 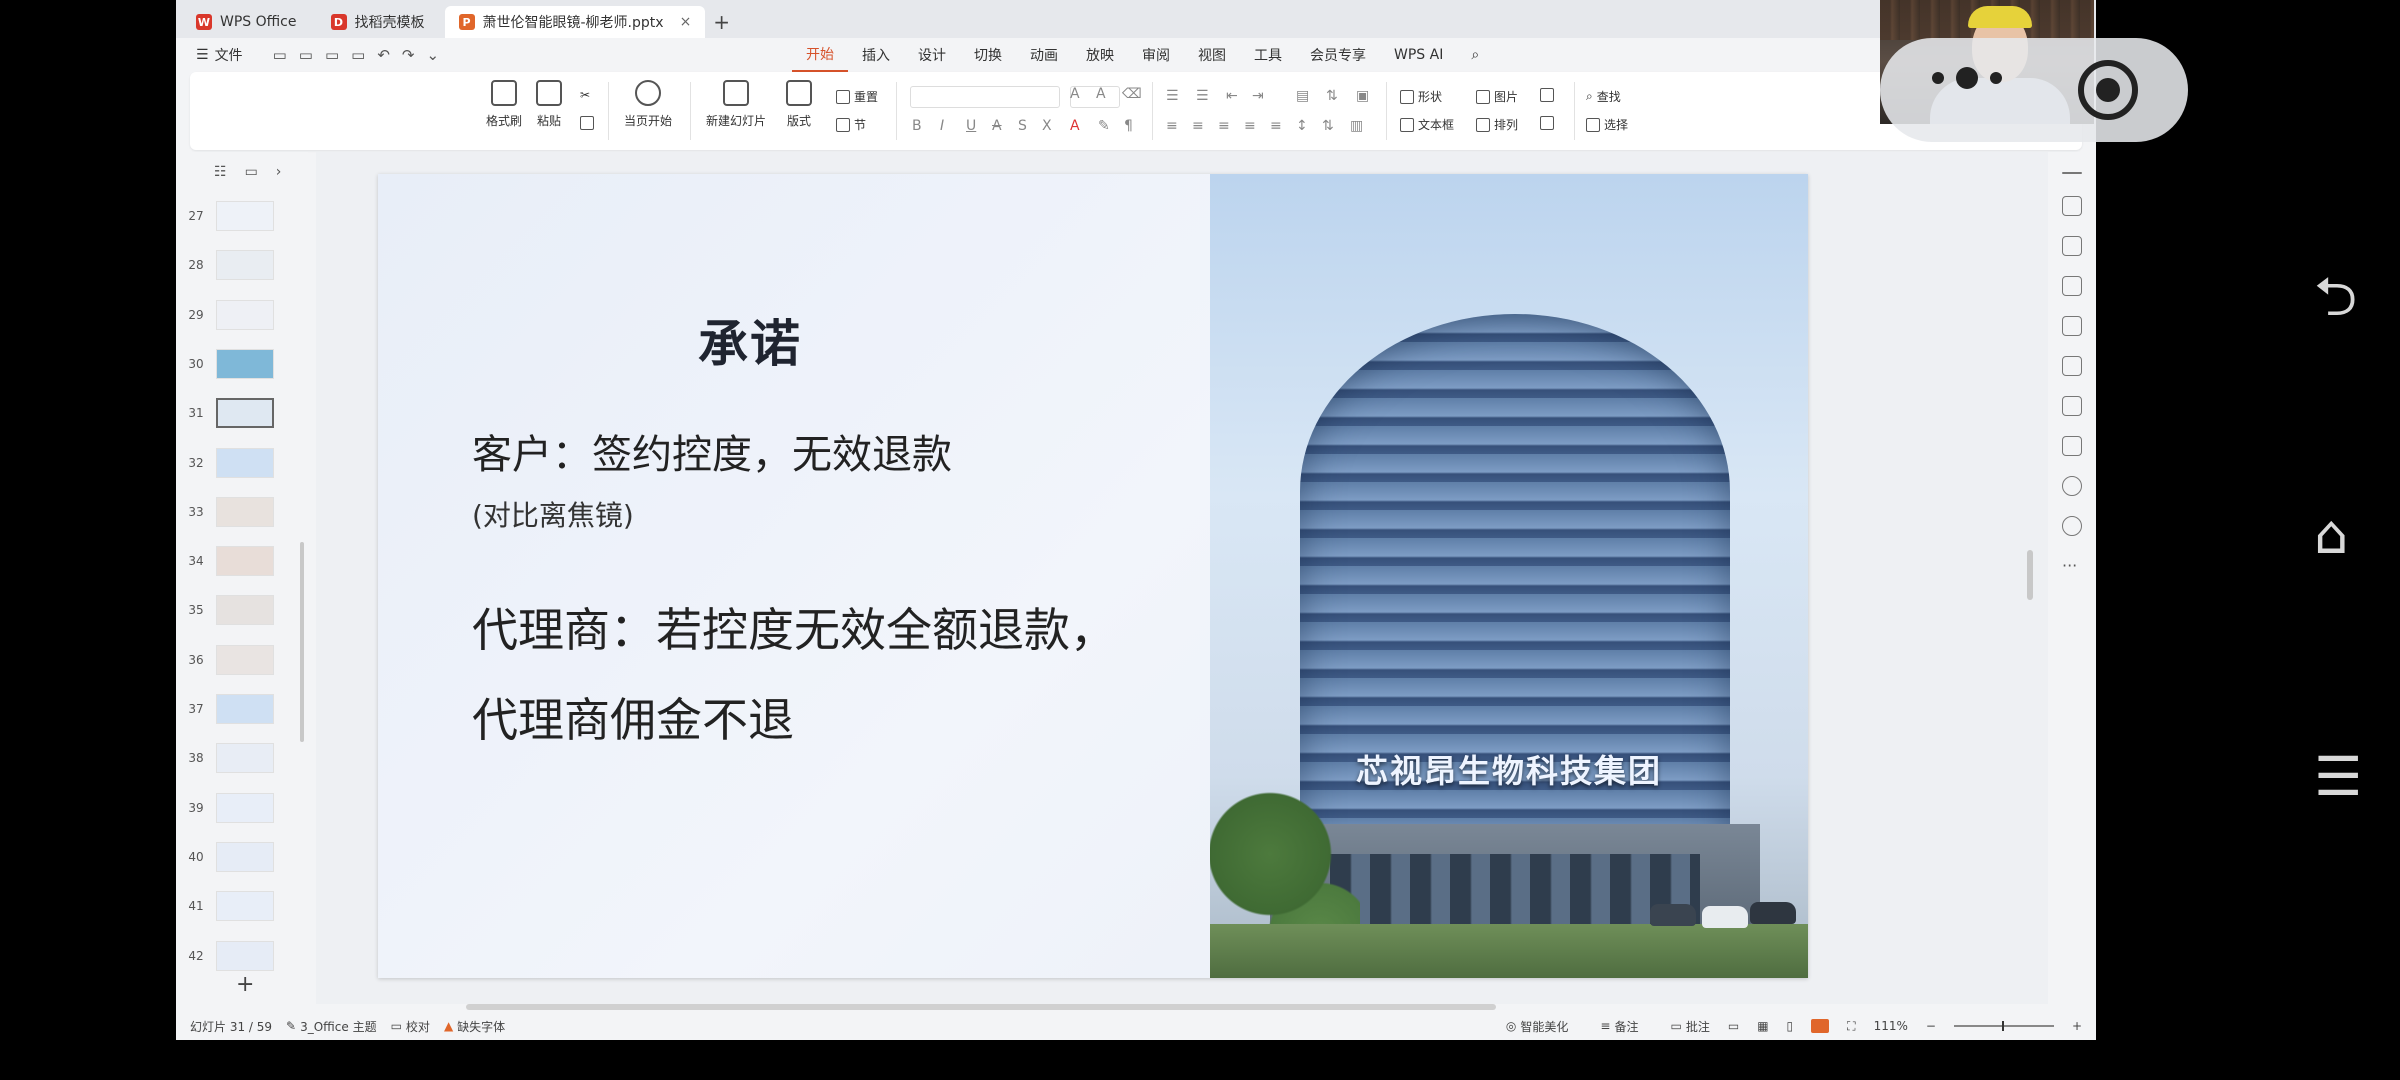 I want to click on align-left-icon: ≡, so click(x=1172, y=126).